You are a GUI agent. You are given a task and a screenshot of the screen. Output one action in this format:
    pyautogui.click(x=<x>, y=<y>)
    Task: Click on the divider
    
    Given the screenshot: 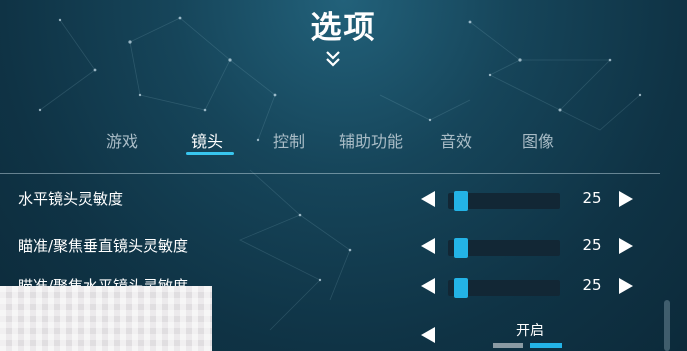 What is the action you would take?
    pyautogui.click(x=330, y=173)
    